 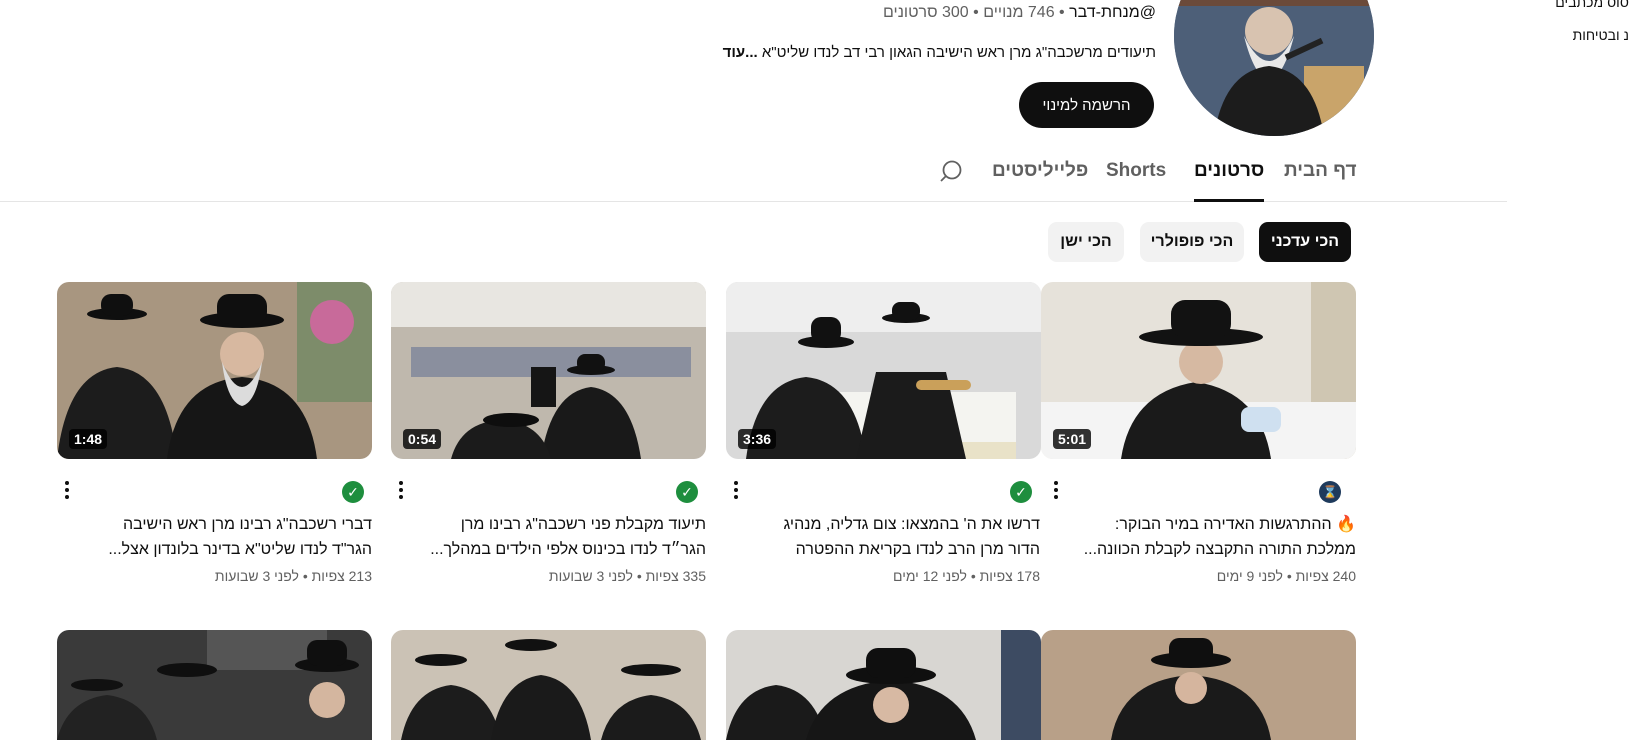 What do you see at coordinates (1112, 12) in the screenshot?
I see `channel-handle: @מנחת-דבר` at bounding box center [1112, 12].